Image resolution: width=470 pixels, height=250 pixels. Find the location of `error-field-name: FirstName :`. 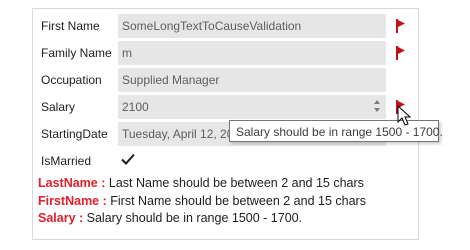

error-field-name: FirstName : is located at coordinates (72, 200).